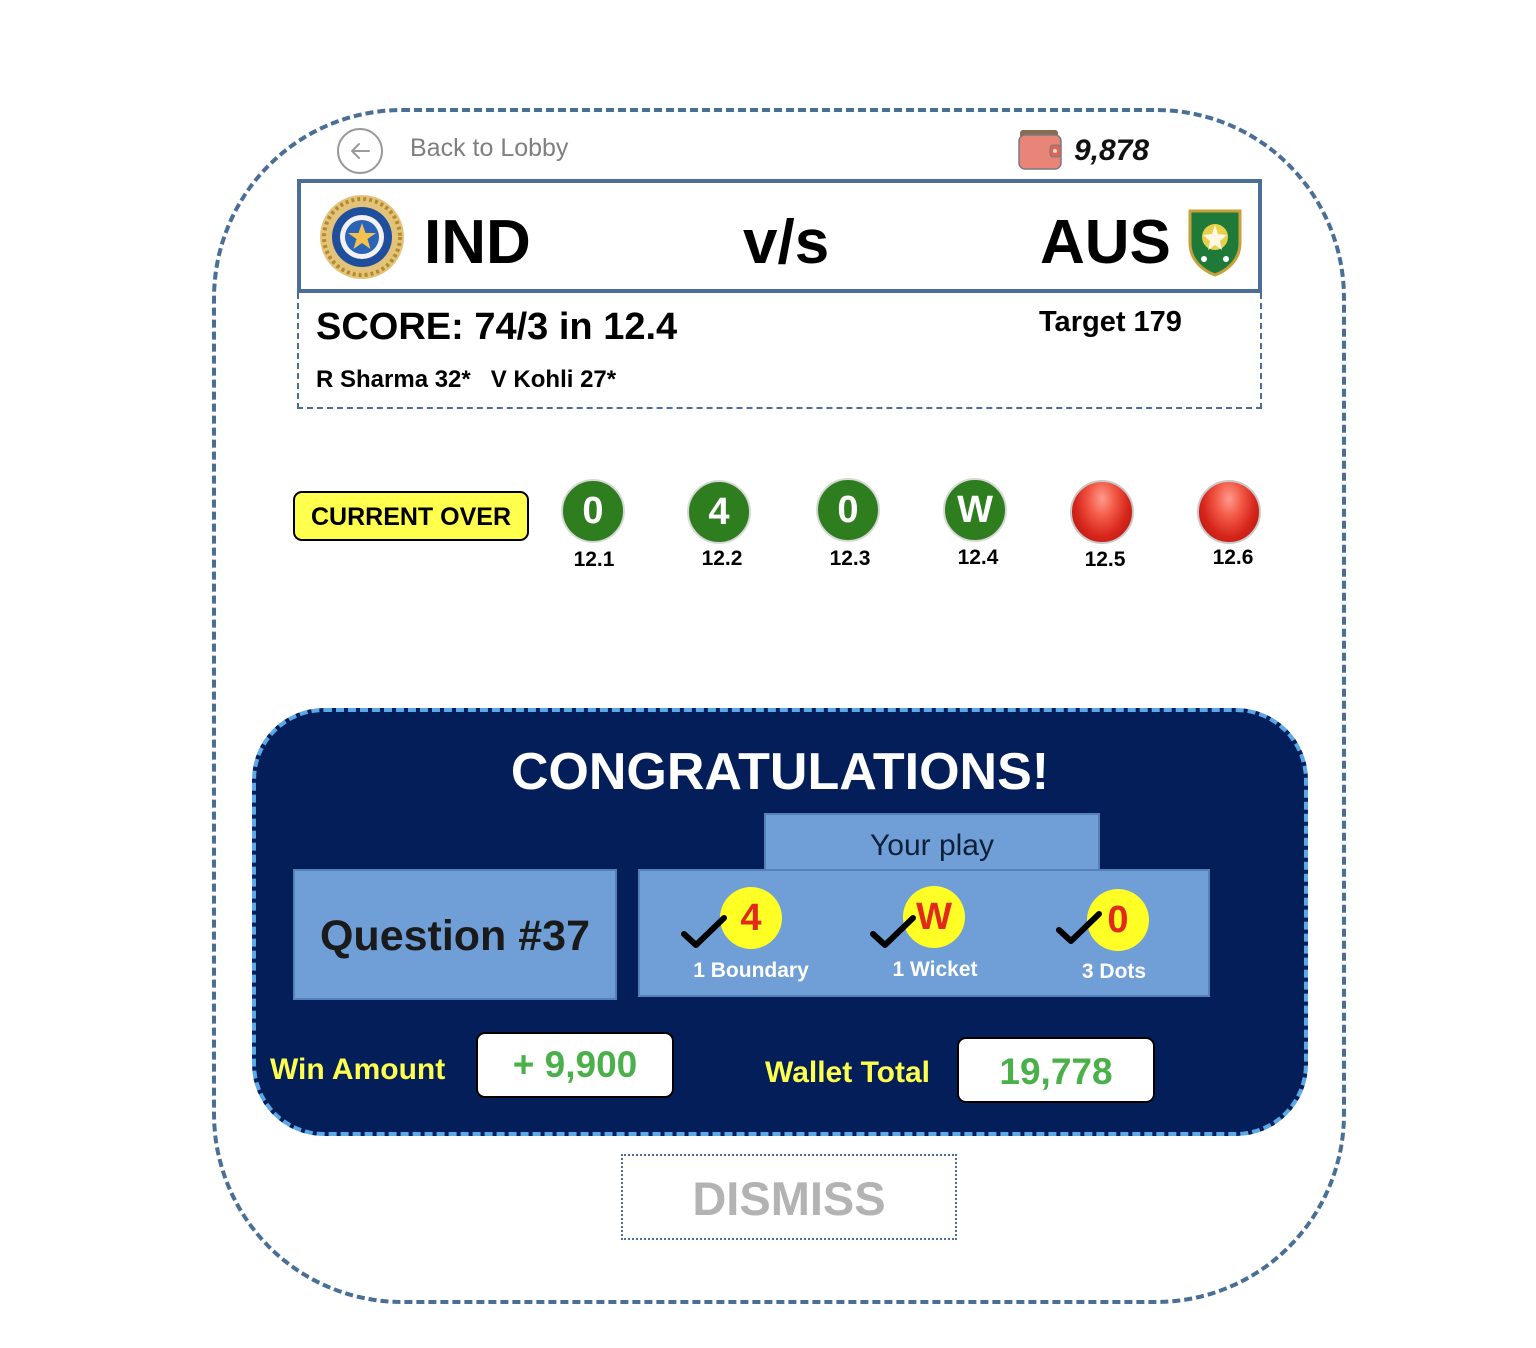 Image resolution: width=1536 pixels, height=1348 pixels. Describe the element at coordinates (751, 918) in the screenshot. I see `pick-value: 4` at that location.